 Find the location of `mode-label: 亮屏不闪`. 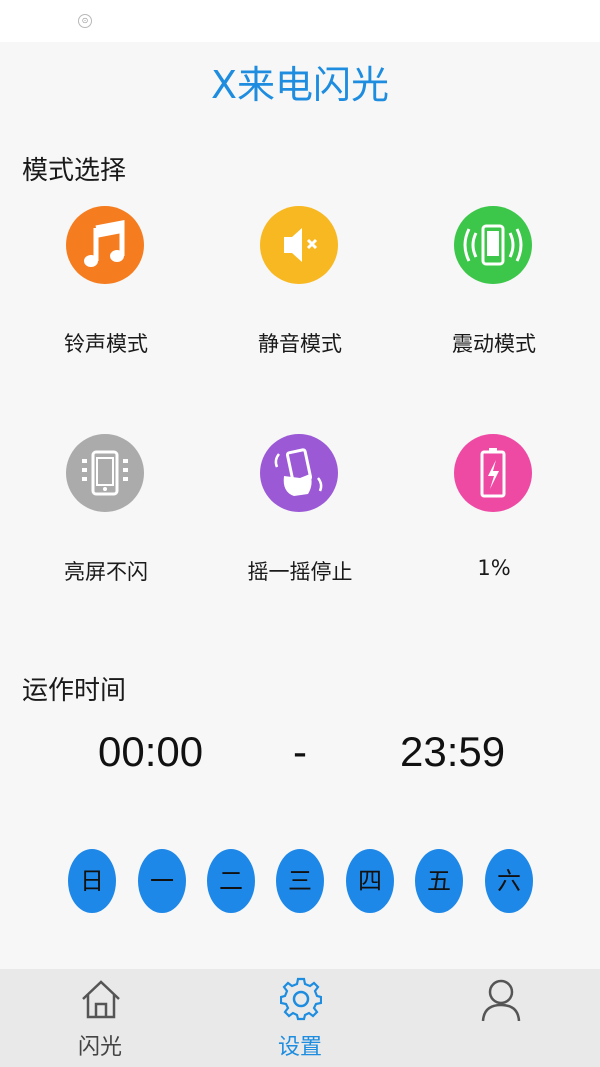

mode-label: 亮屏不闪 is located at coordinates (106, 572).